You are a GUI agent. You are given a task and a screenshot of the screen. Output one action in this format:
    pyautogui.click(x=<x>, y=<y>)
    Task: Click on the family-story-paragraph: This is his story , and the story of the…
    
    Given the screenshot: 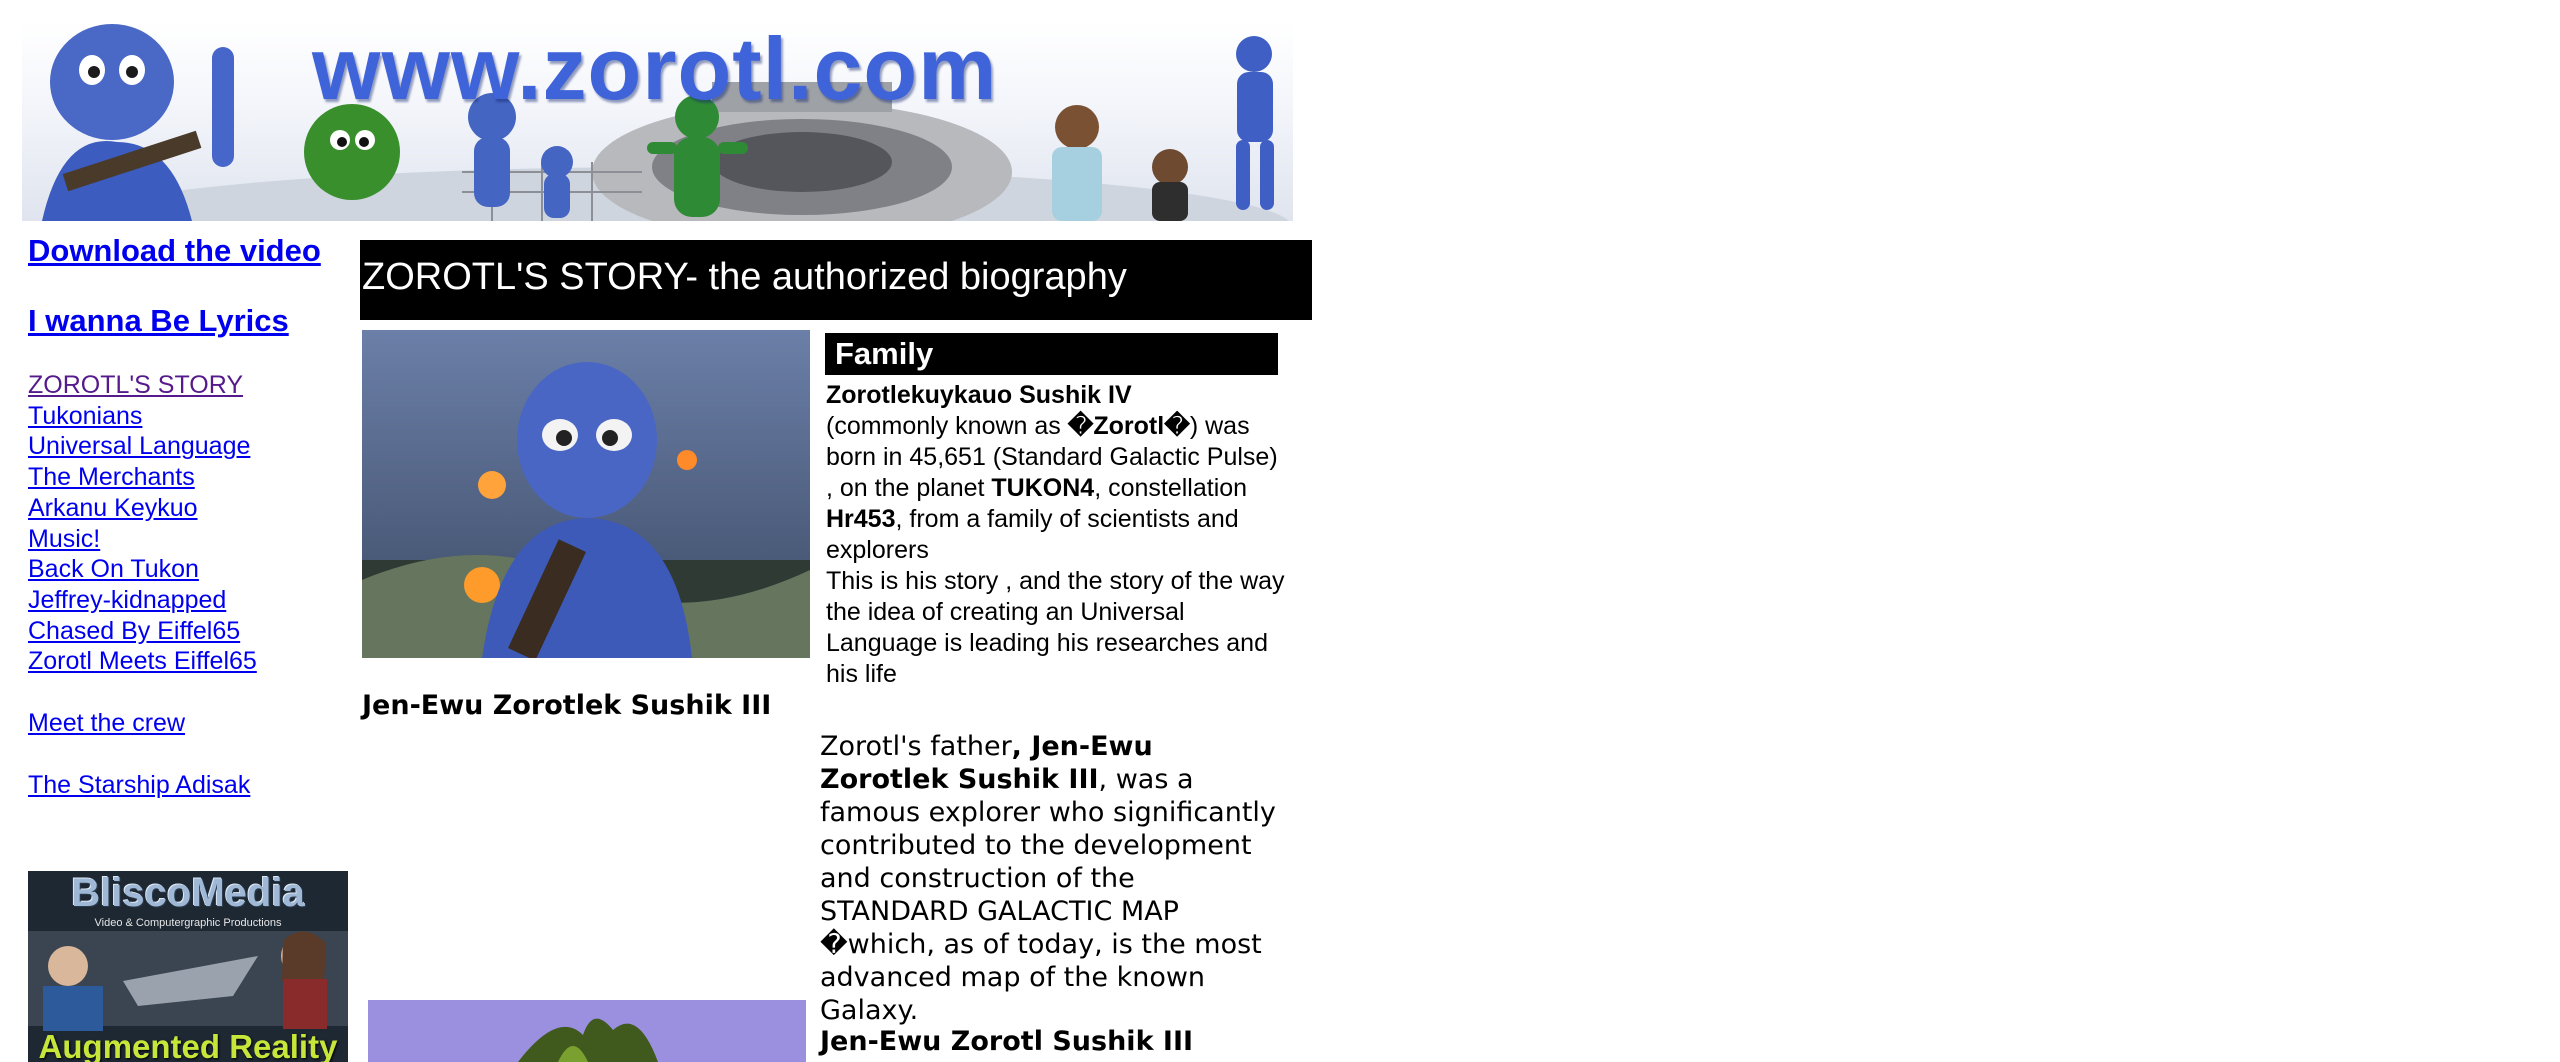 What is the action you would take?
    pyautogui.click(x=1055, y=627)
    